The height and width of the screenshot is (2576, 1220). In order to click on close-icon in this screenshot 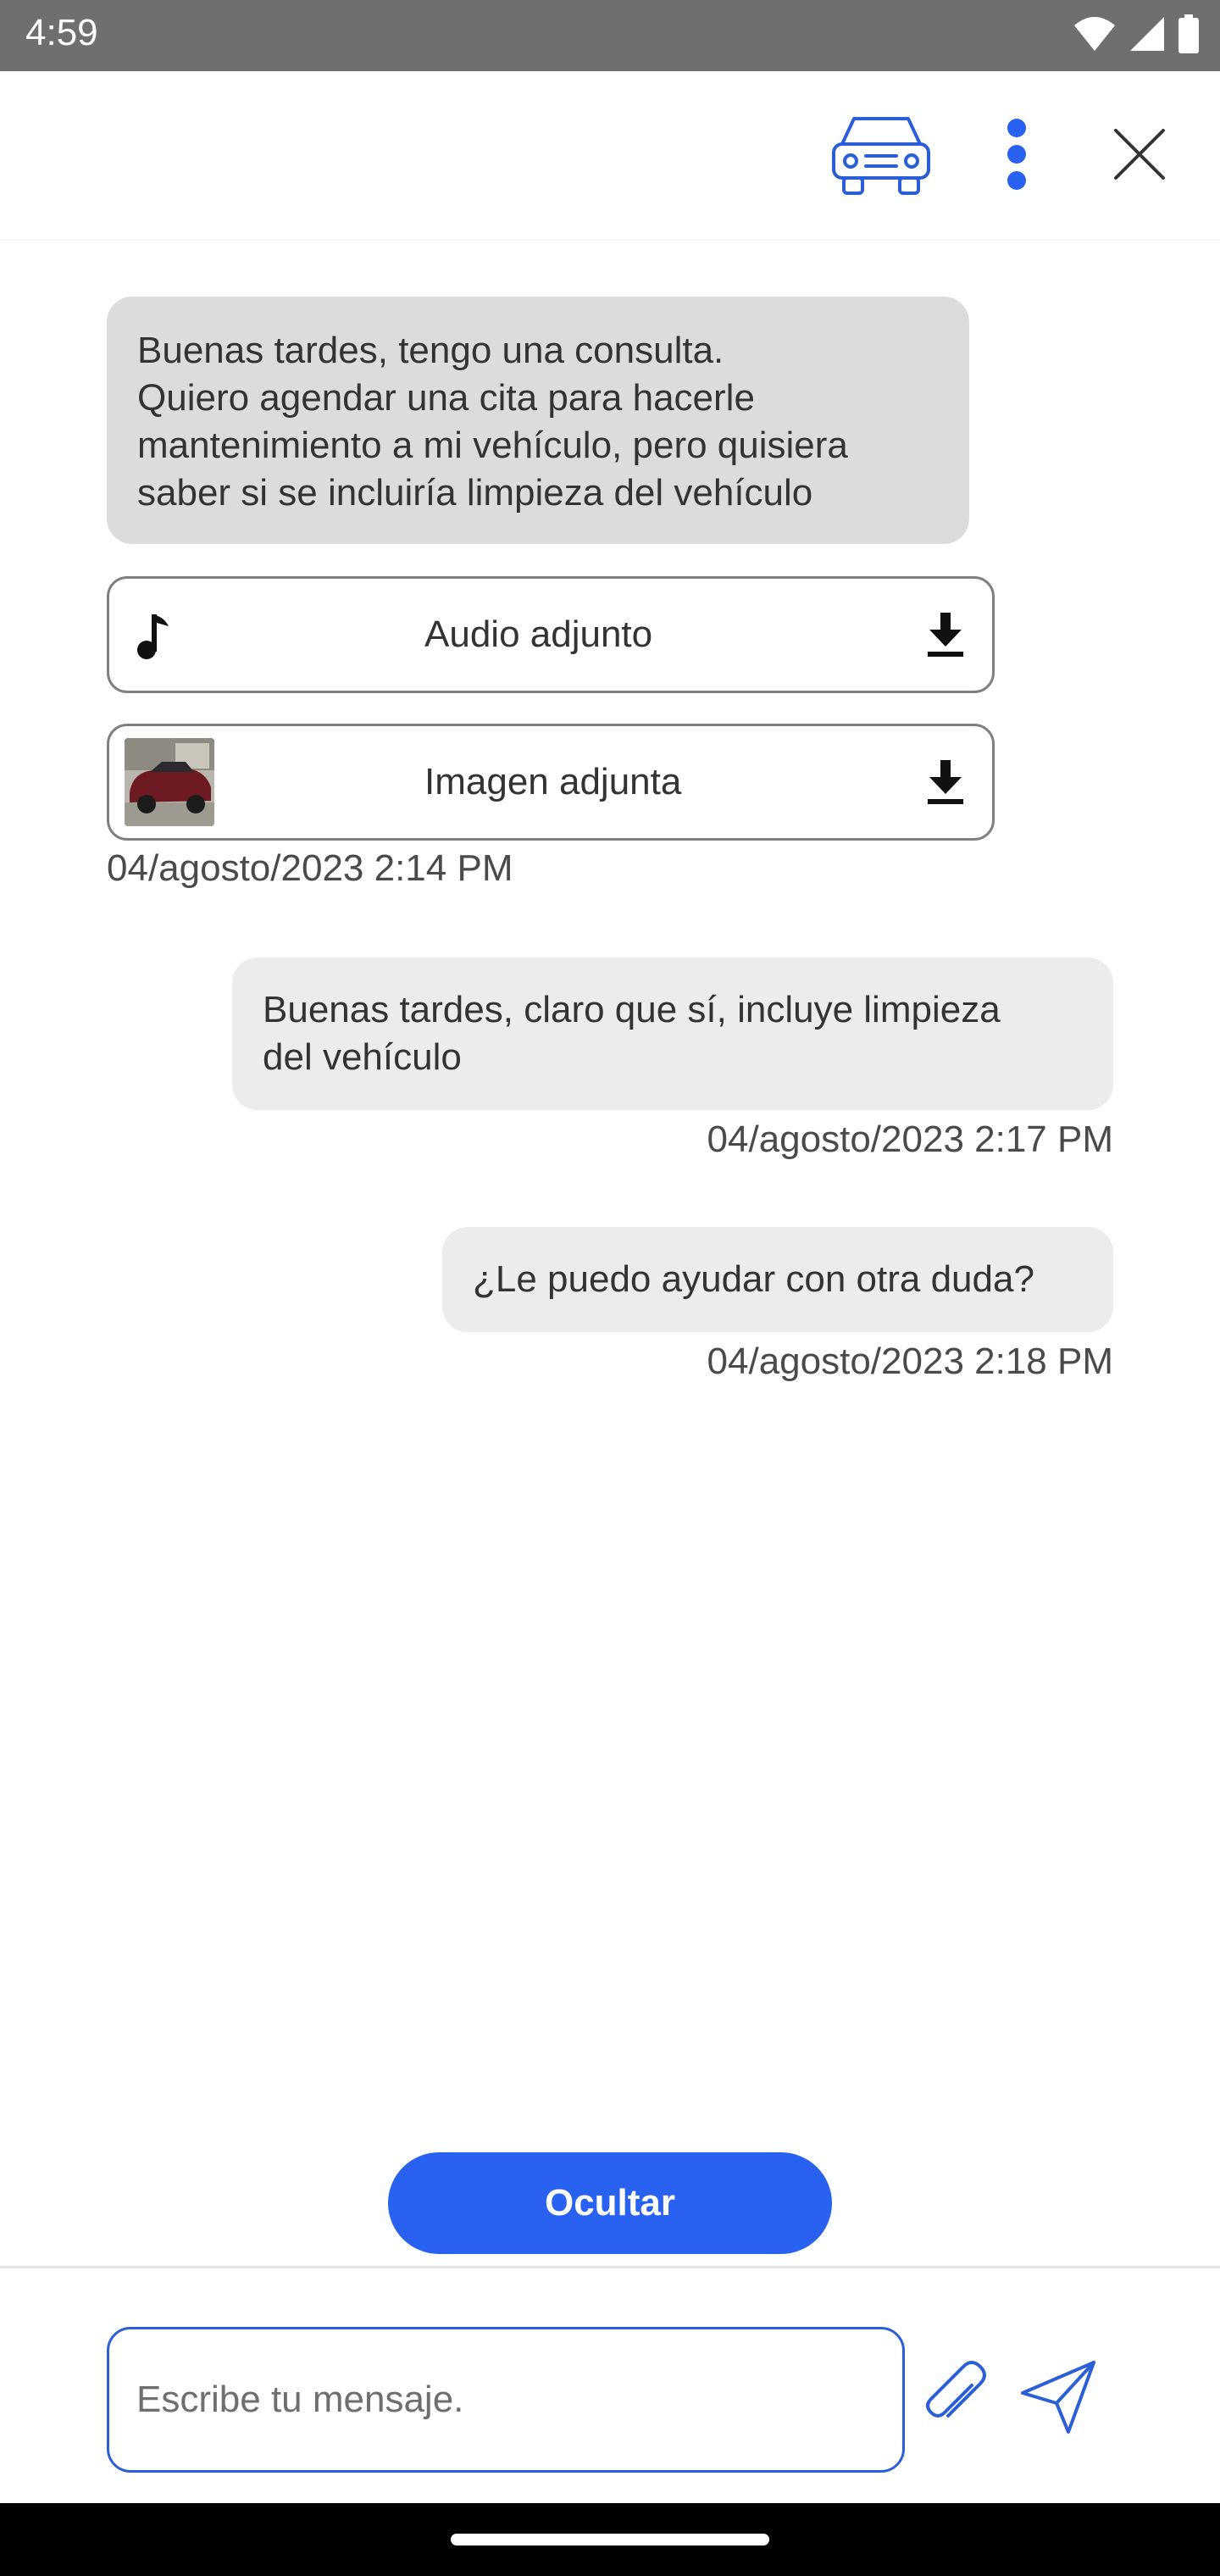, I will do `click(1139, 156)`.